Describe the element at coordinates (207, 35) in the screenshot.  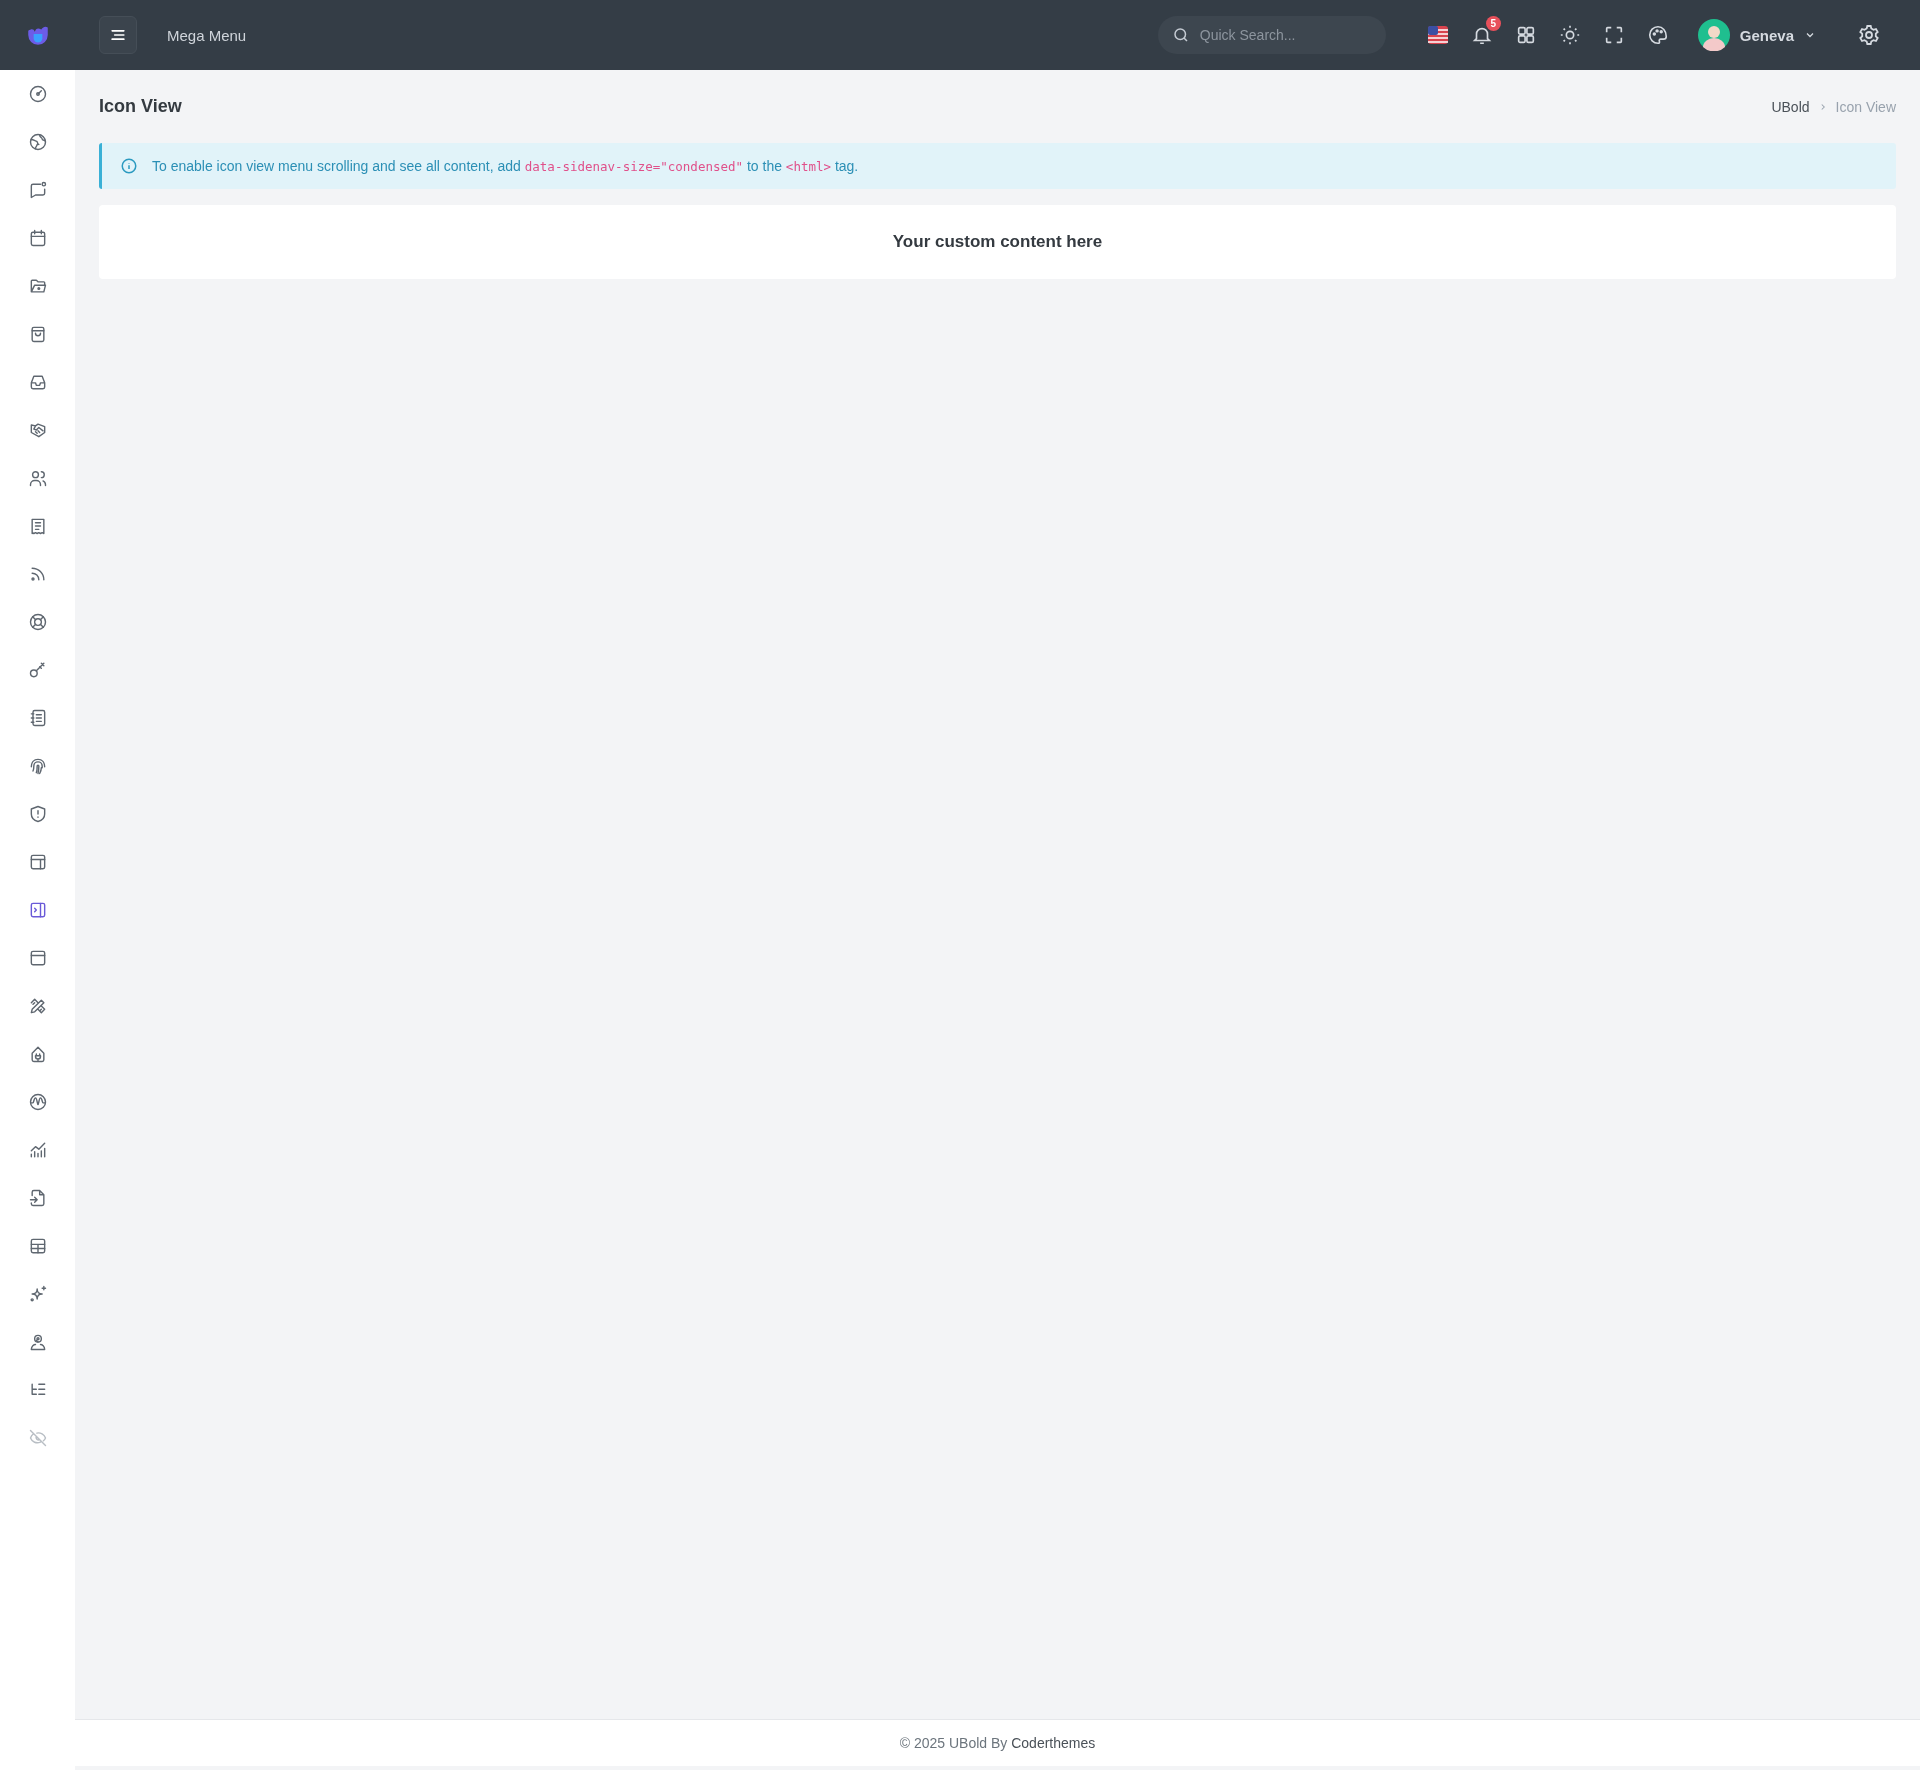
I see `mega-menu-link: Mega Menu` at that location.